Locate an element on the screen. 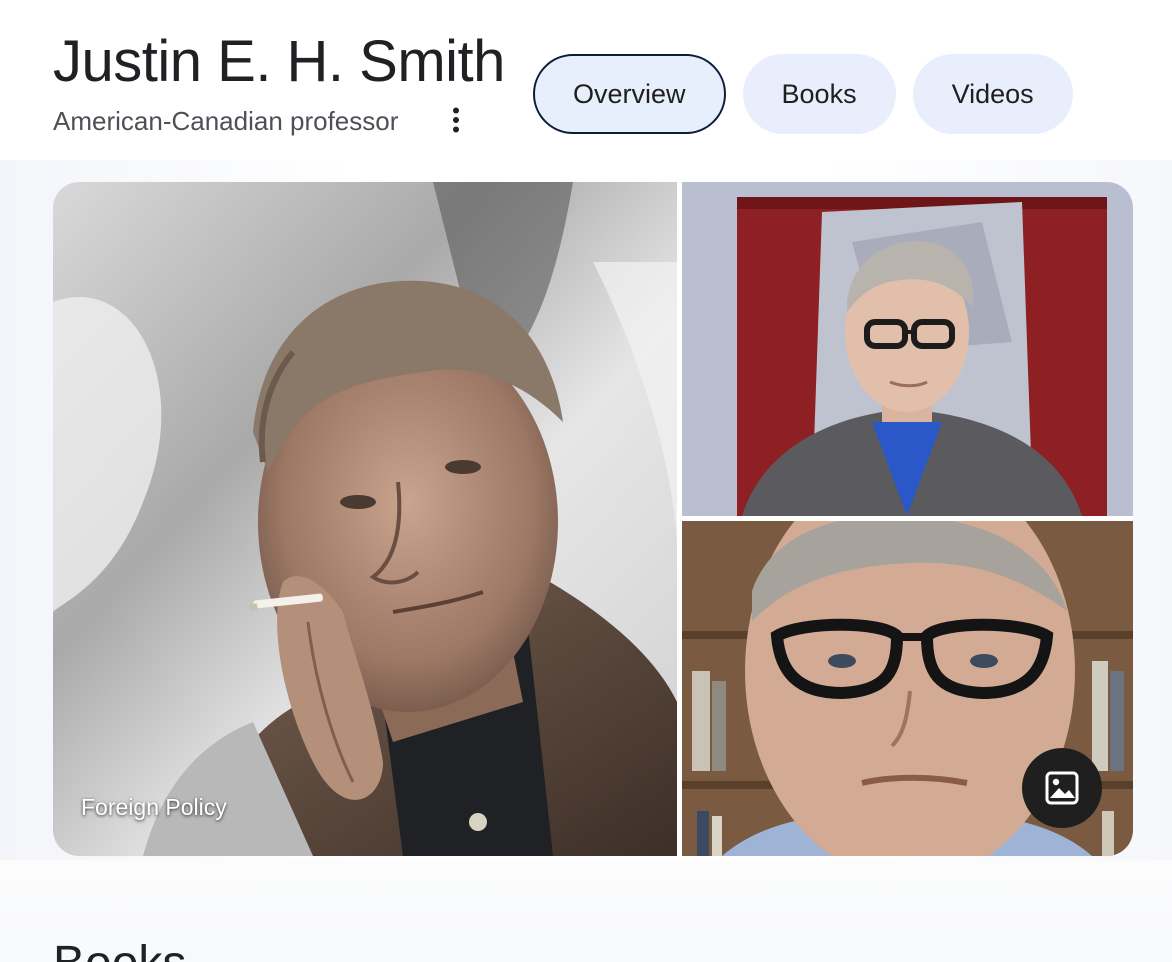  books-section-heading: Books is located at coordinates (119, 949).